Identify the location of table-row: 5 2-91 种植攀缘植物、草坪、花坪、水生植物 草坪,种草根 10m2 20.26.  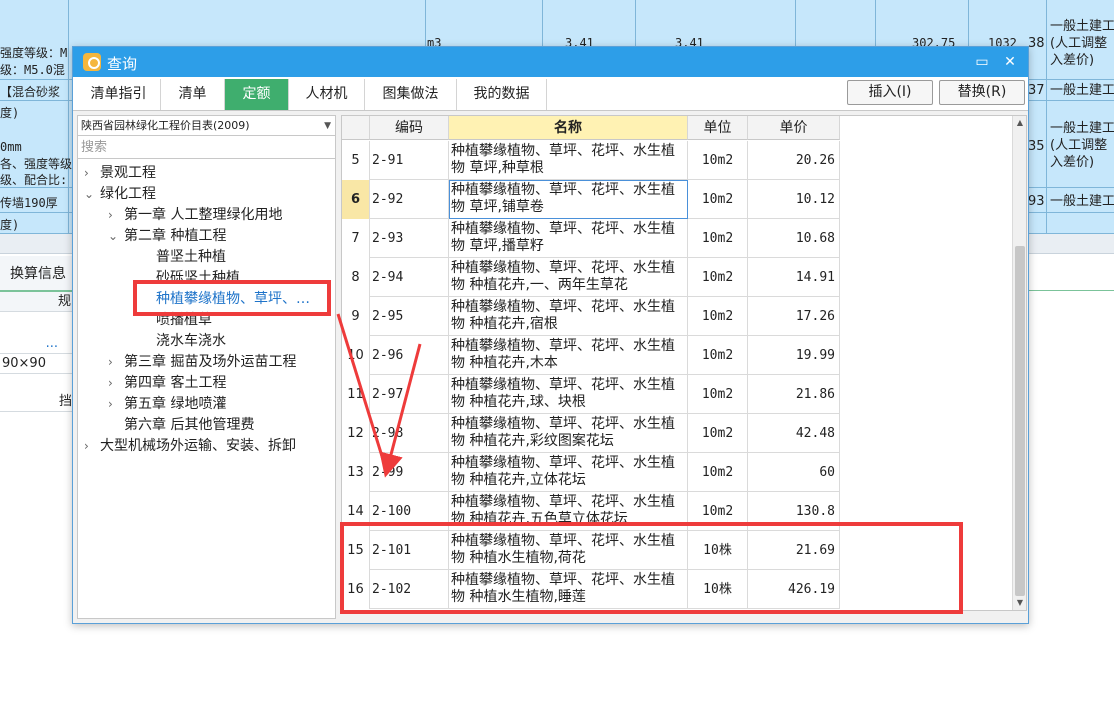
(591, 160).